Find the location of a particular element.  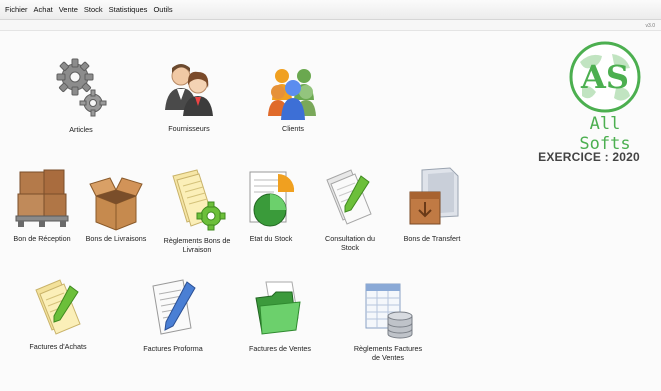

tile-bons-transfert: Bons de Transfert is located at coordinates (432, 204).